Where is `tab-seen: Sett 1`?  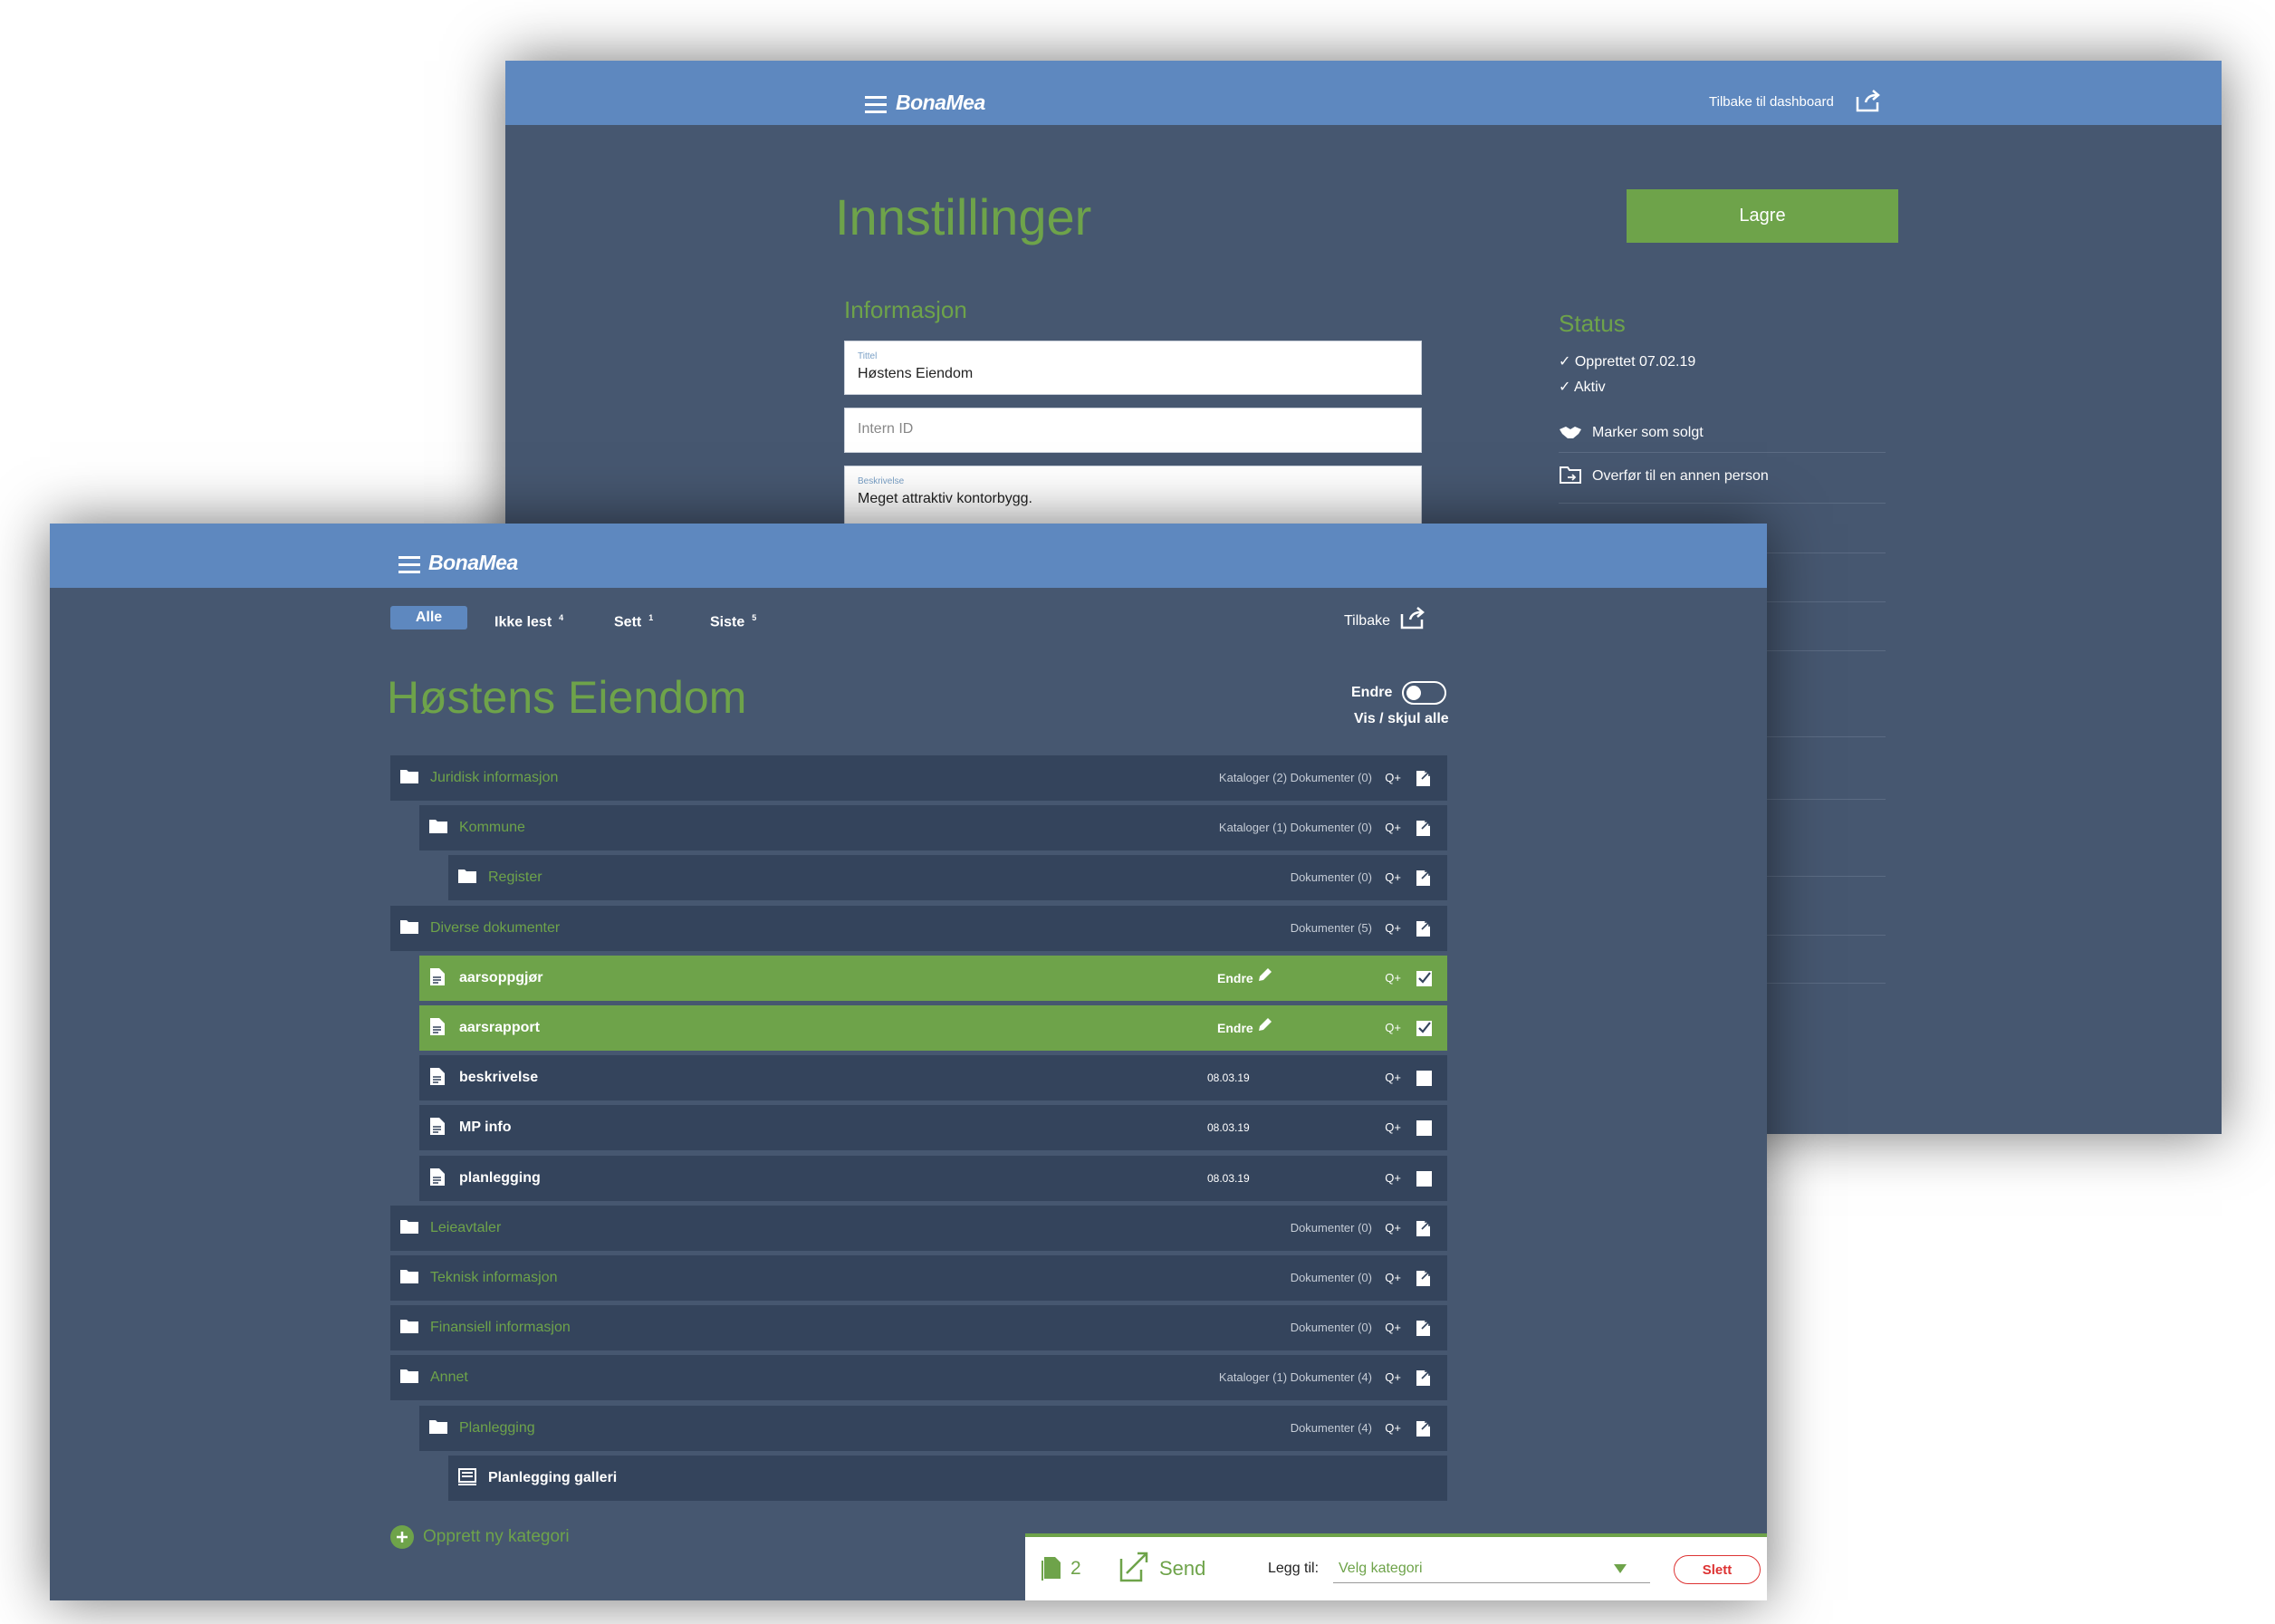
tab-seen: Sett 1 is located at coordinates (633, 617).